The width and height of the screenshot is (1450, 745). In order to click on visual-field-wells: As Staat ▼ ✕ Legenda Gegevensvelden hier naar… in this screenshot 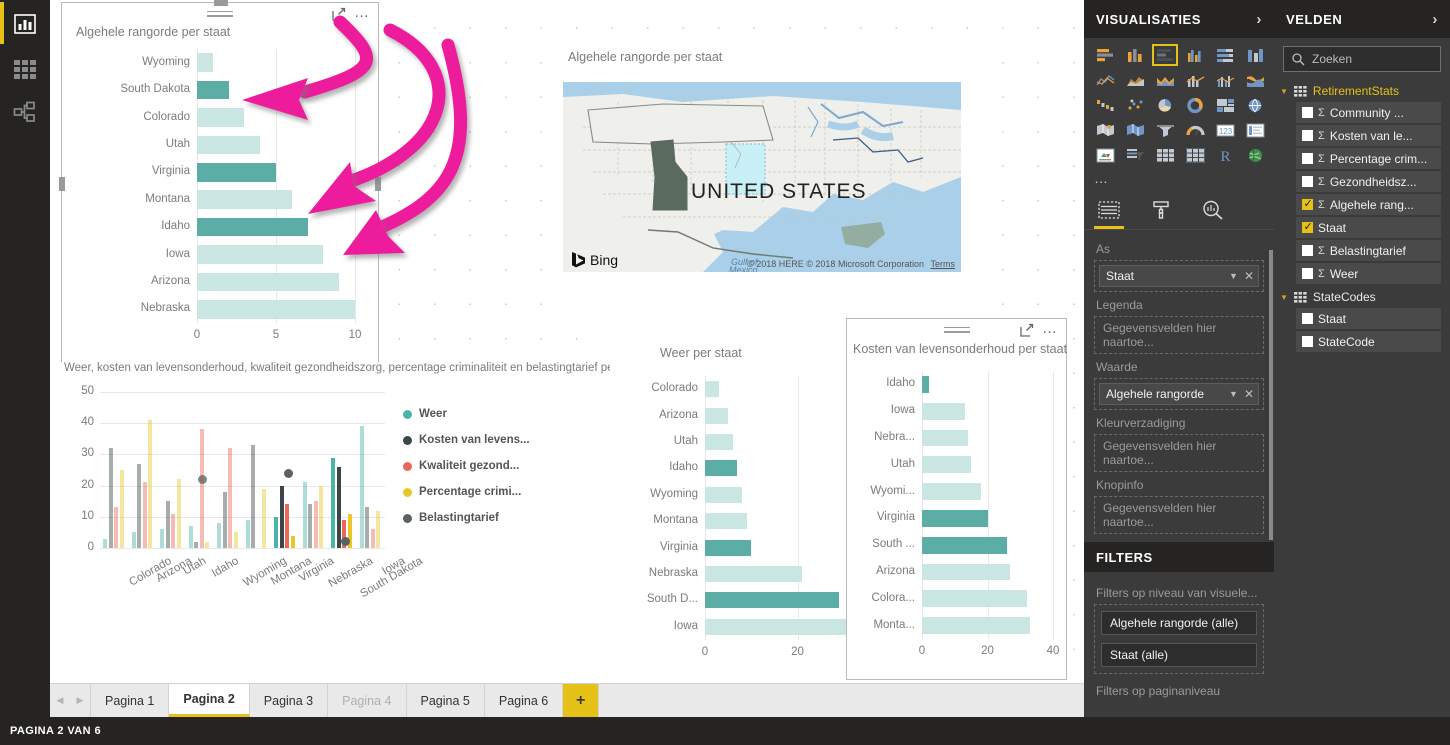, I will do `click(1179, 382)`.